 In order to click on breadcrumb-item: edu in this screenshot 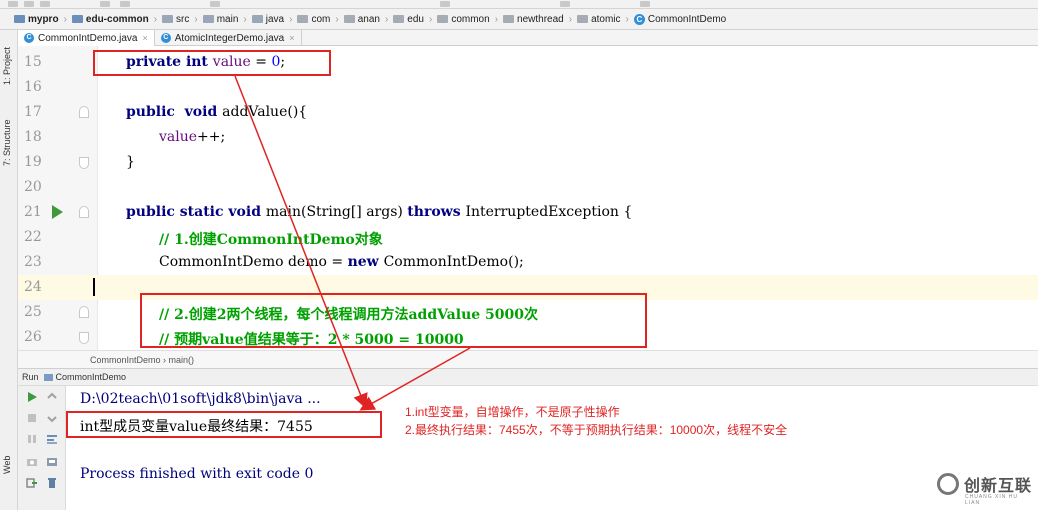, I will do `click(408, 19)`.